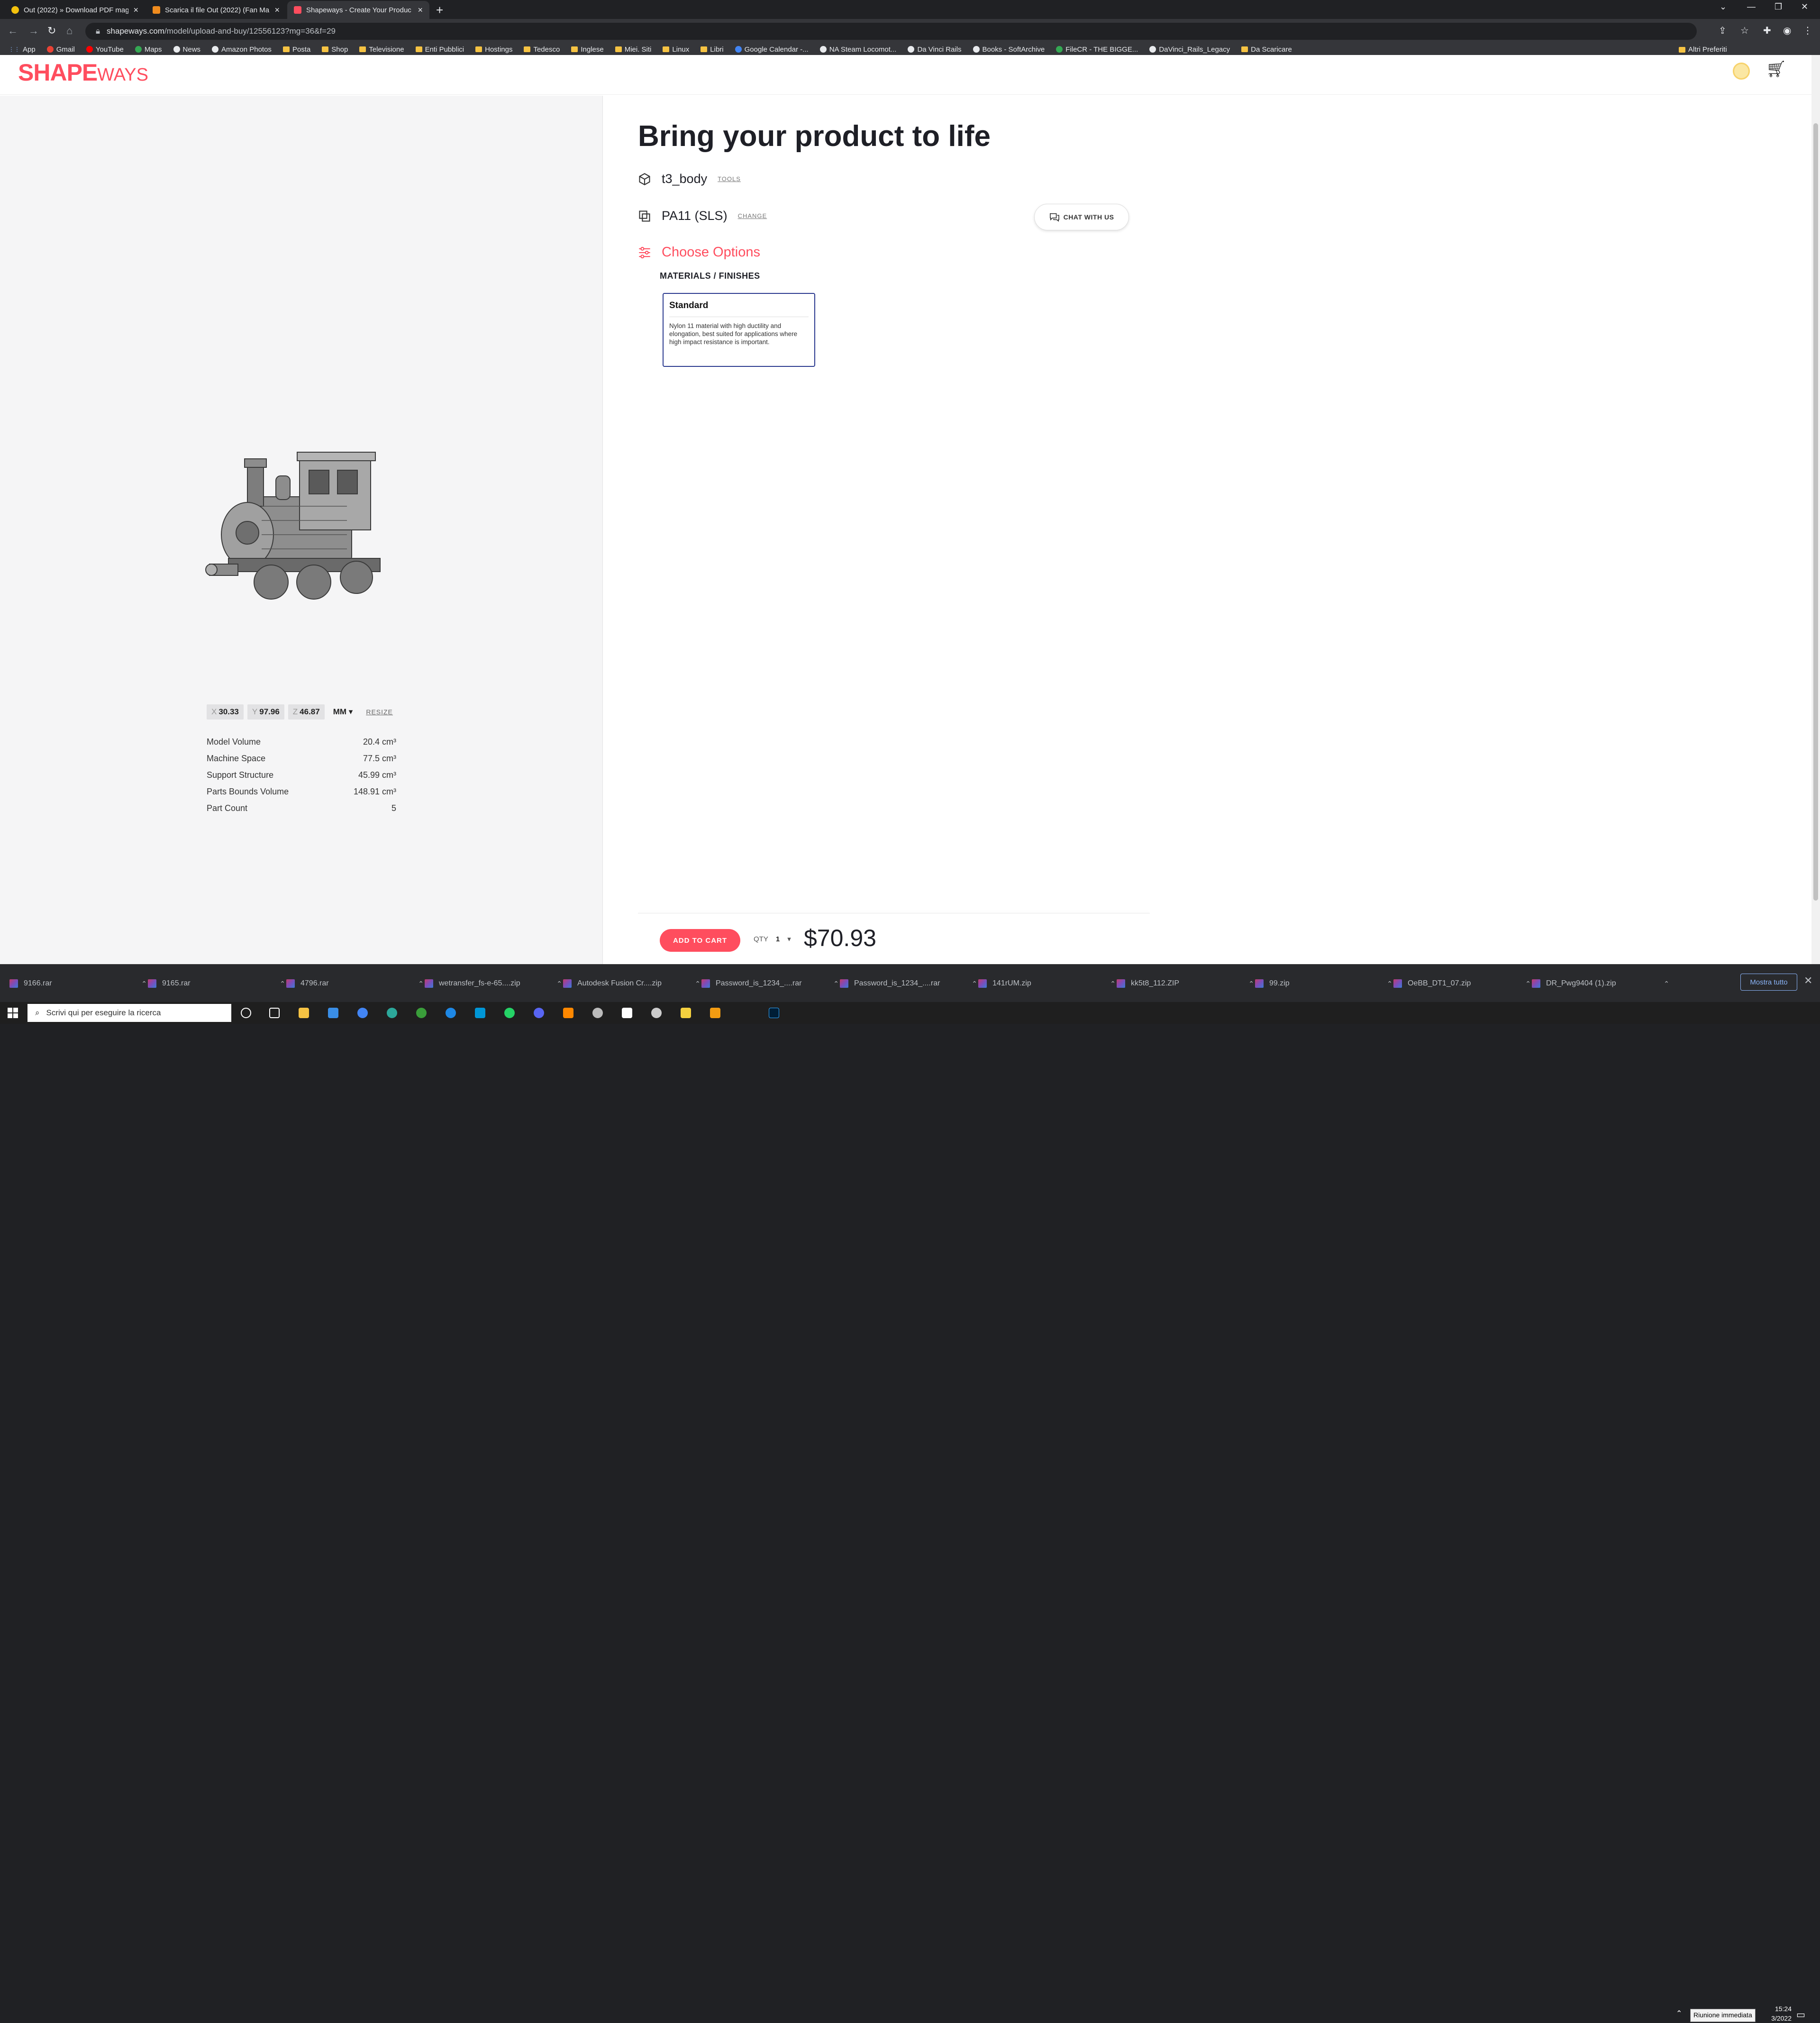 Image resolution: width=1820 pixels, height=2023 pixels. I want to click on resize-link: RESIZE, so click(379, 712).